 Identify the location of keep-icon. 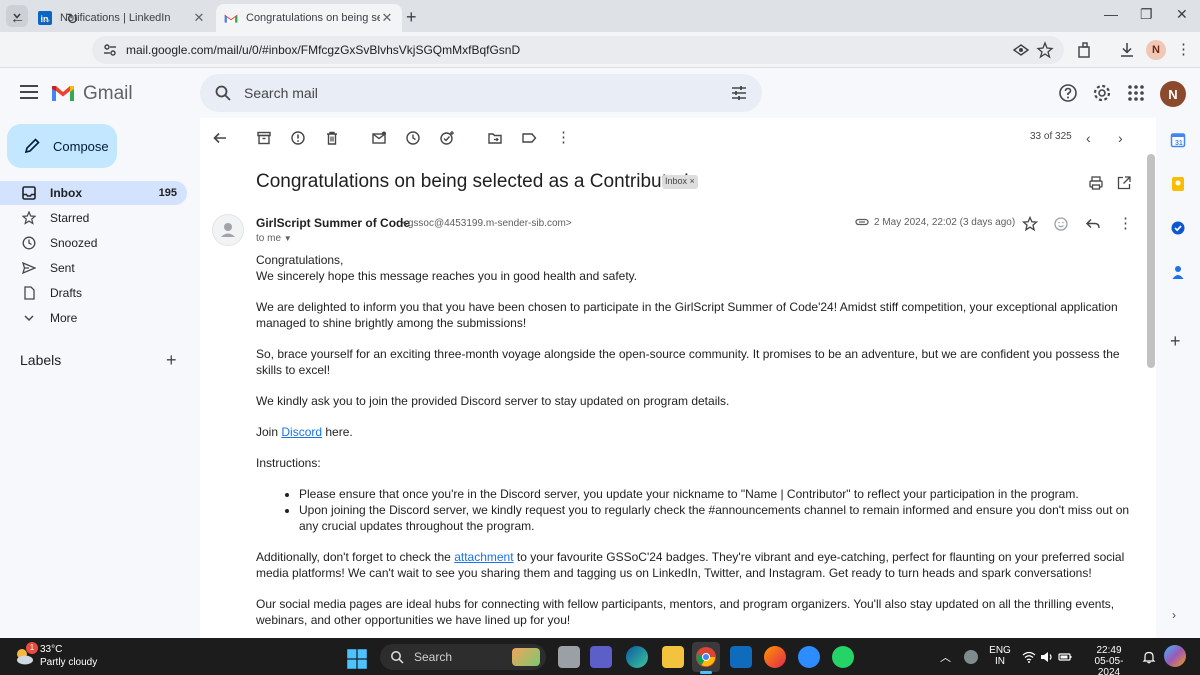
(1178, 184).